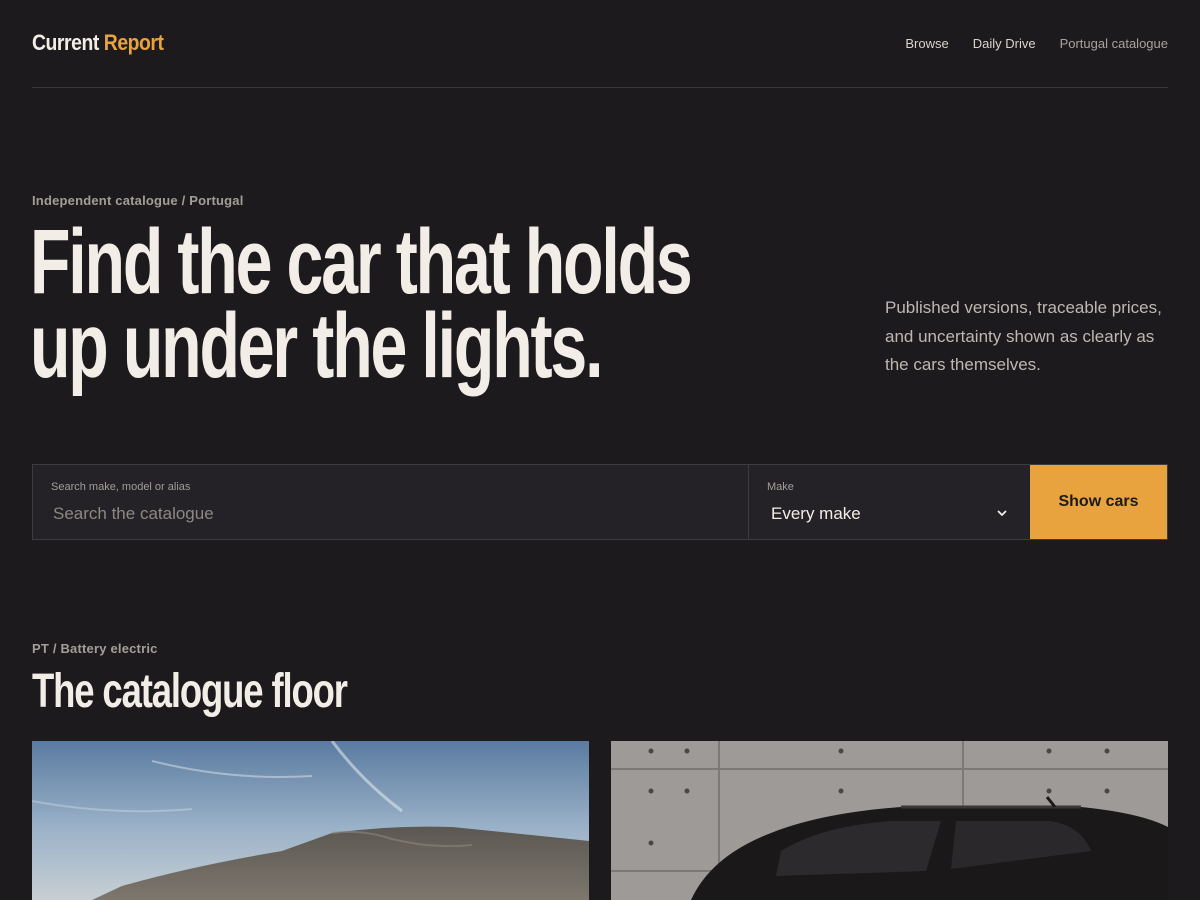 Image resolution: width=1200 pixels, height=900 pixels. I want to click on make-select-value: Every make, so click(816, 513).